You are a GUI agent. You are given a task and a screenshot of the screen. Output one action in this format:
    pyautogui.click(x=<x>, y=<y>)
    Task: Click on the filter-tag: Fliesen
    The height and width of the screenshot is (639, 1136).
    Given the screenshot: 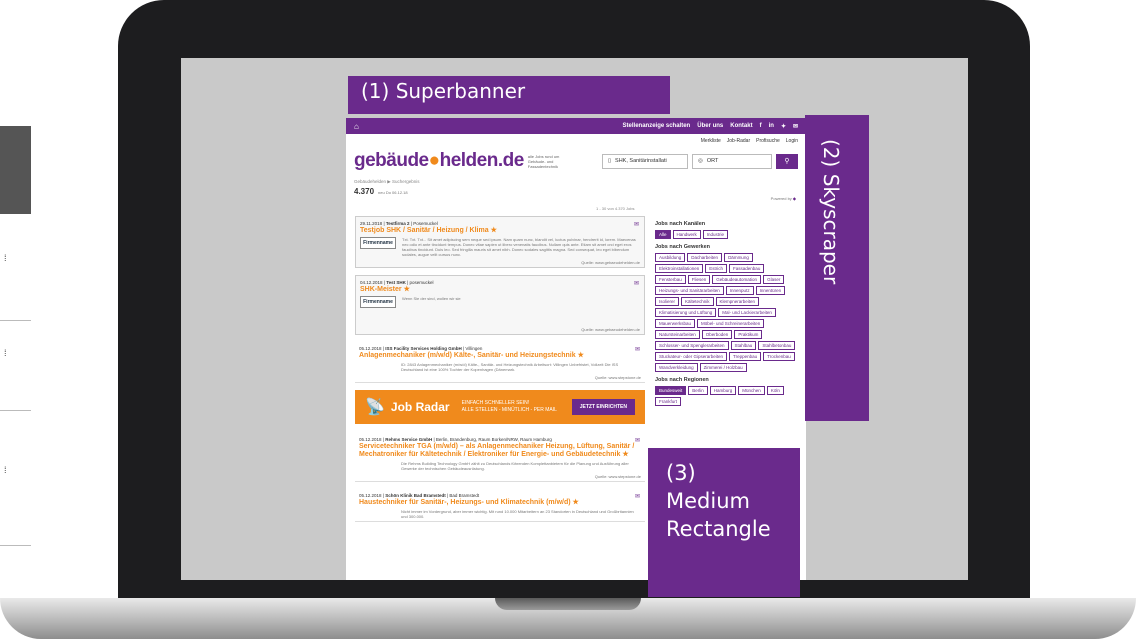 What is the action you would take?
    pyautogui.click(x=699, y=279)
    